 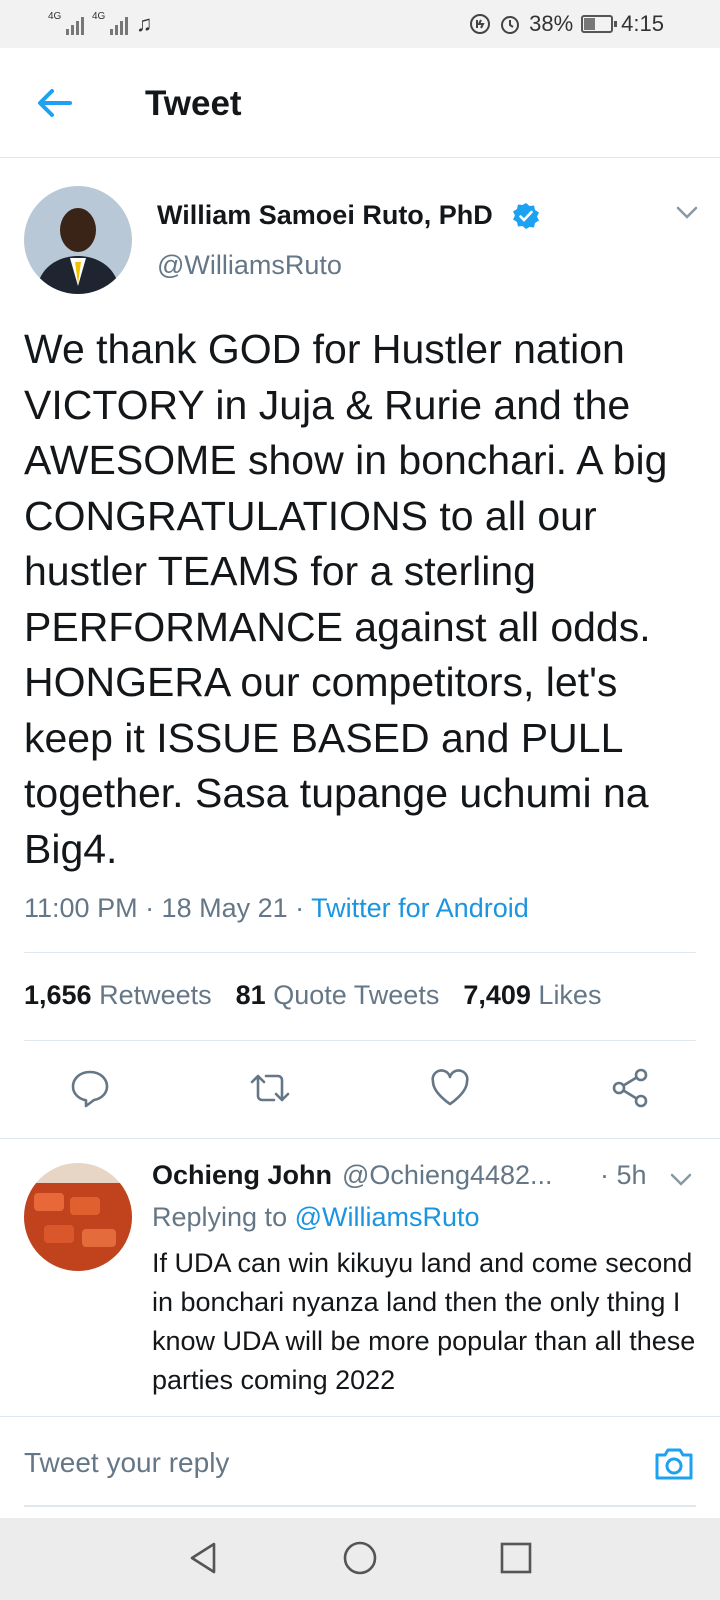 I want to click on section-divider, so click(x=360, y=1138).